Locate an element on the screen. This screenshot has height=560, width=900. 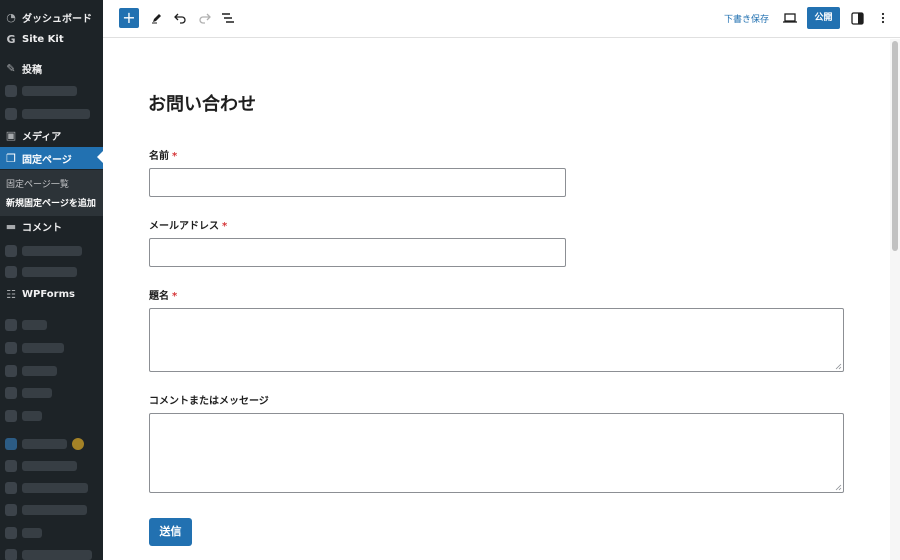
media-icon: ▣ is located at coordinates (11, 135).